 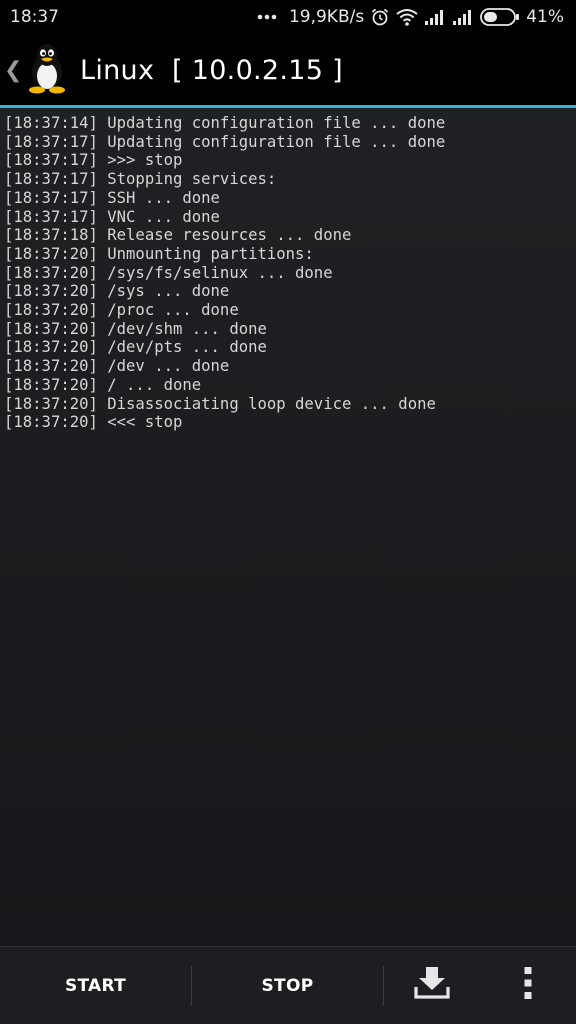 I want to click on bottom-action-bar: START STOP, so click(x=288, y=985).